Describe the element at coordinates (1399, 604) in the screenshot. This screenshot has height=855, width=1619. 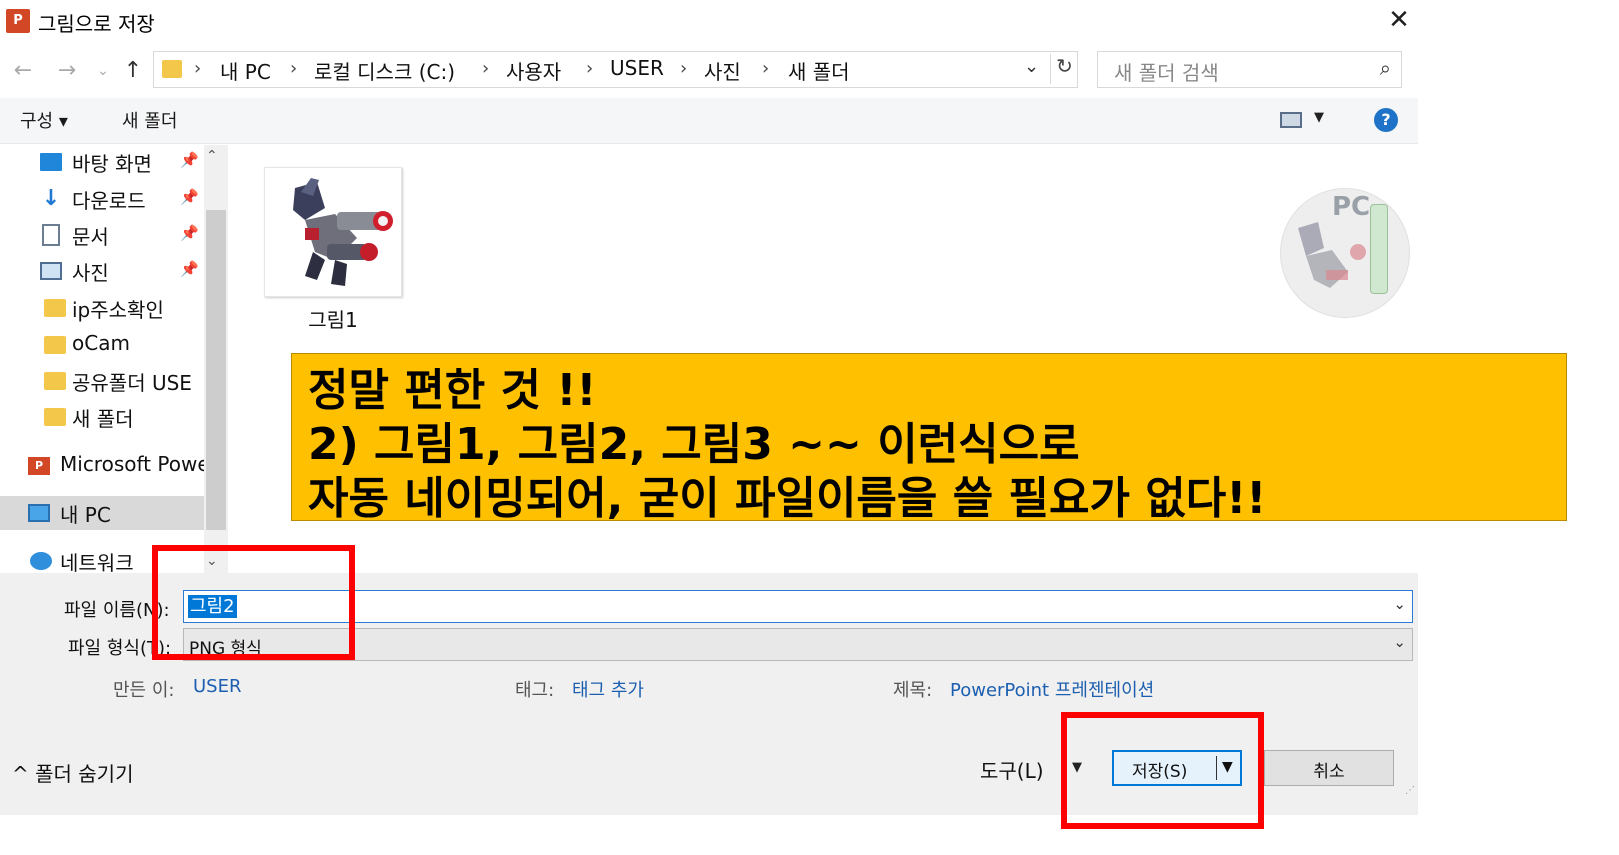
I see `filename-dropdown-icon: ⌄` at that location.